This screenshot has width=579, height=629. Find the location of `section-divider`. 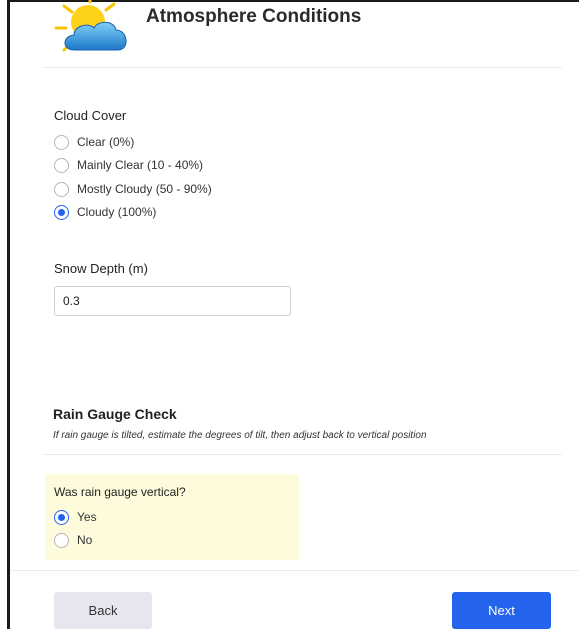

section-divider is located at coordinates (302, 454).